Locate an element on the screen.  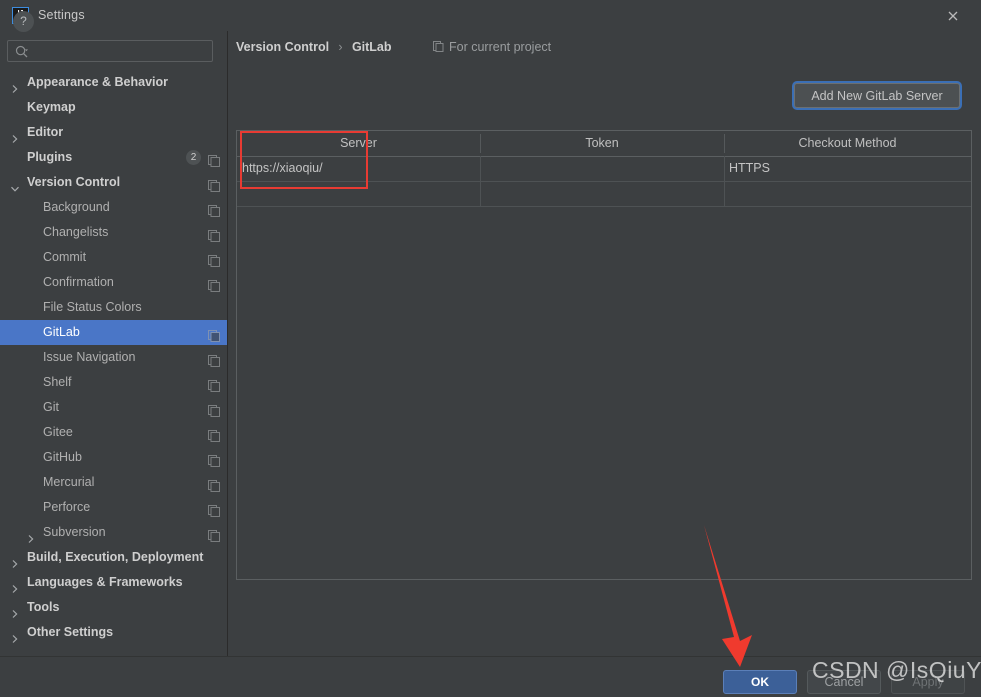
sidebar-item-label: Issue Navigation is located at coordinates (89, 357).